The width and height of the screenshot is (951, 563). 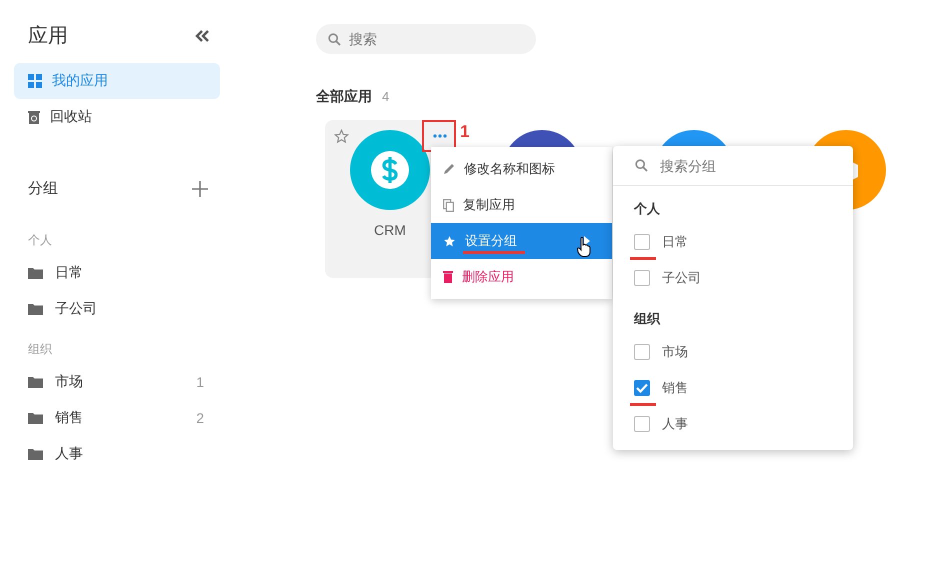 I want to click on collapse-icon, so click(x=202, y=35).